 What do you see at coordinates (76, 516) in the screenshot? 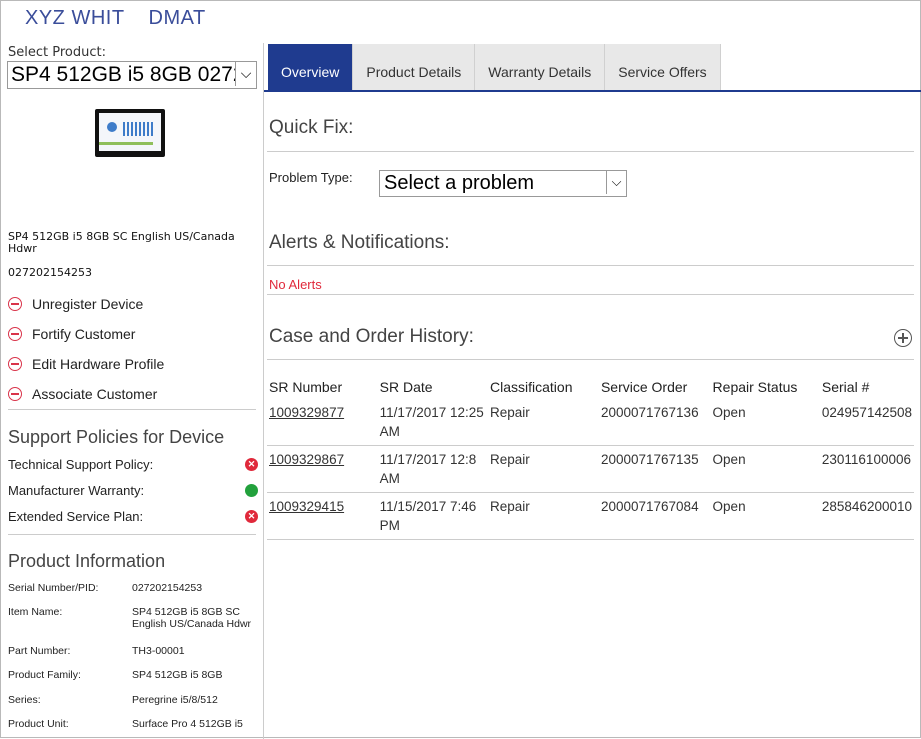
I see `policy-label: Extended Service Plan:` at bounding box center [76, 516].